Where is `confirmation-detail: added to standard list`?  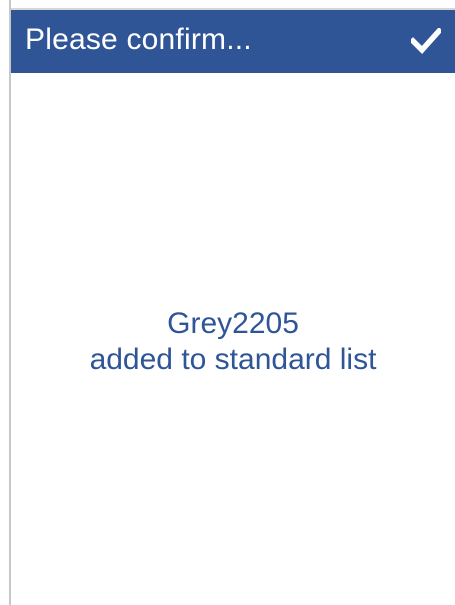
confirmation-detail: added to standard list is located at coordinates (233, 359).